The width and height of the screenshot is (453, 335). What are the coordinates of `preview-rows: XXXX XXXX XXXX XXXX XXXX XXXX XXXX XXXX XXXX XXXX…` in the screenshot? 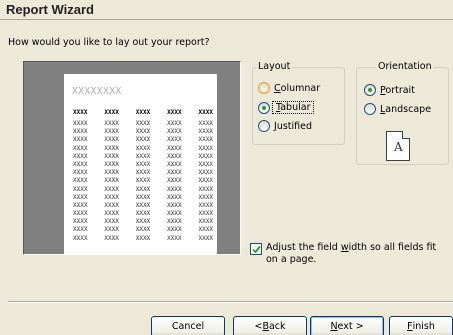 It's located at (143, 181).